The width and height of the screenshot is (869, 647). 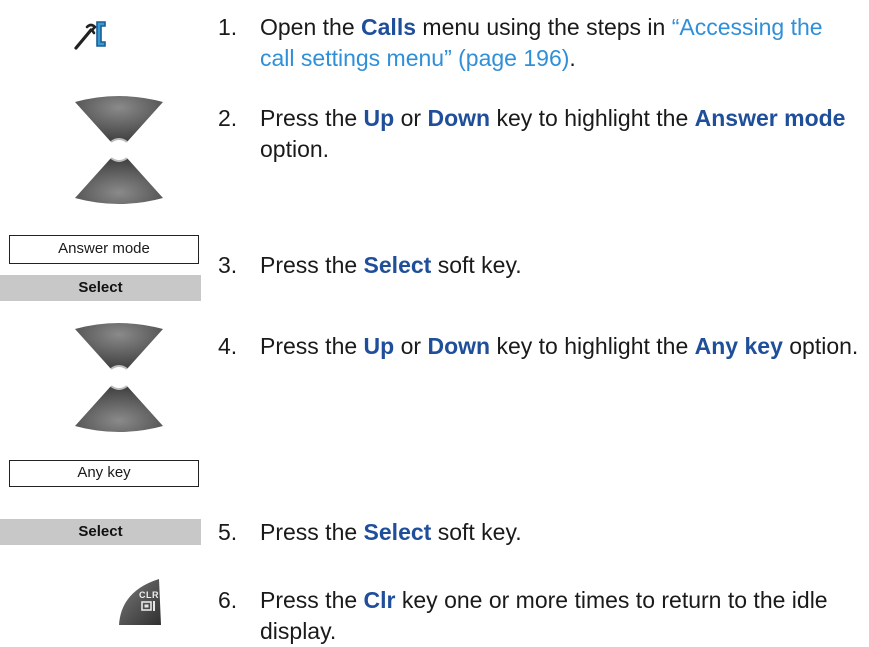 I want to click on step-number: 2., so click(x=228, y=118).